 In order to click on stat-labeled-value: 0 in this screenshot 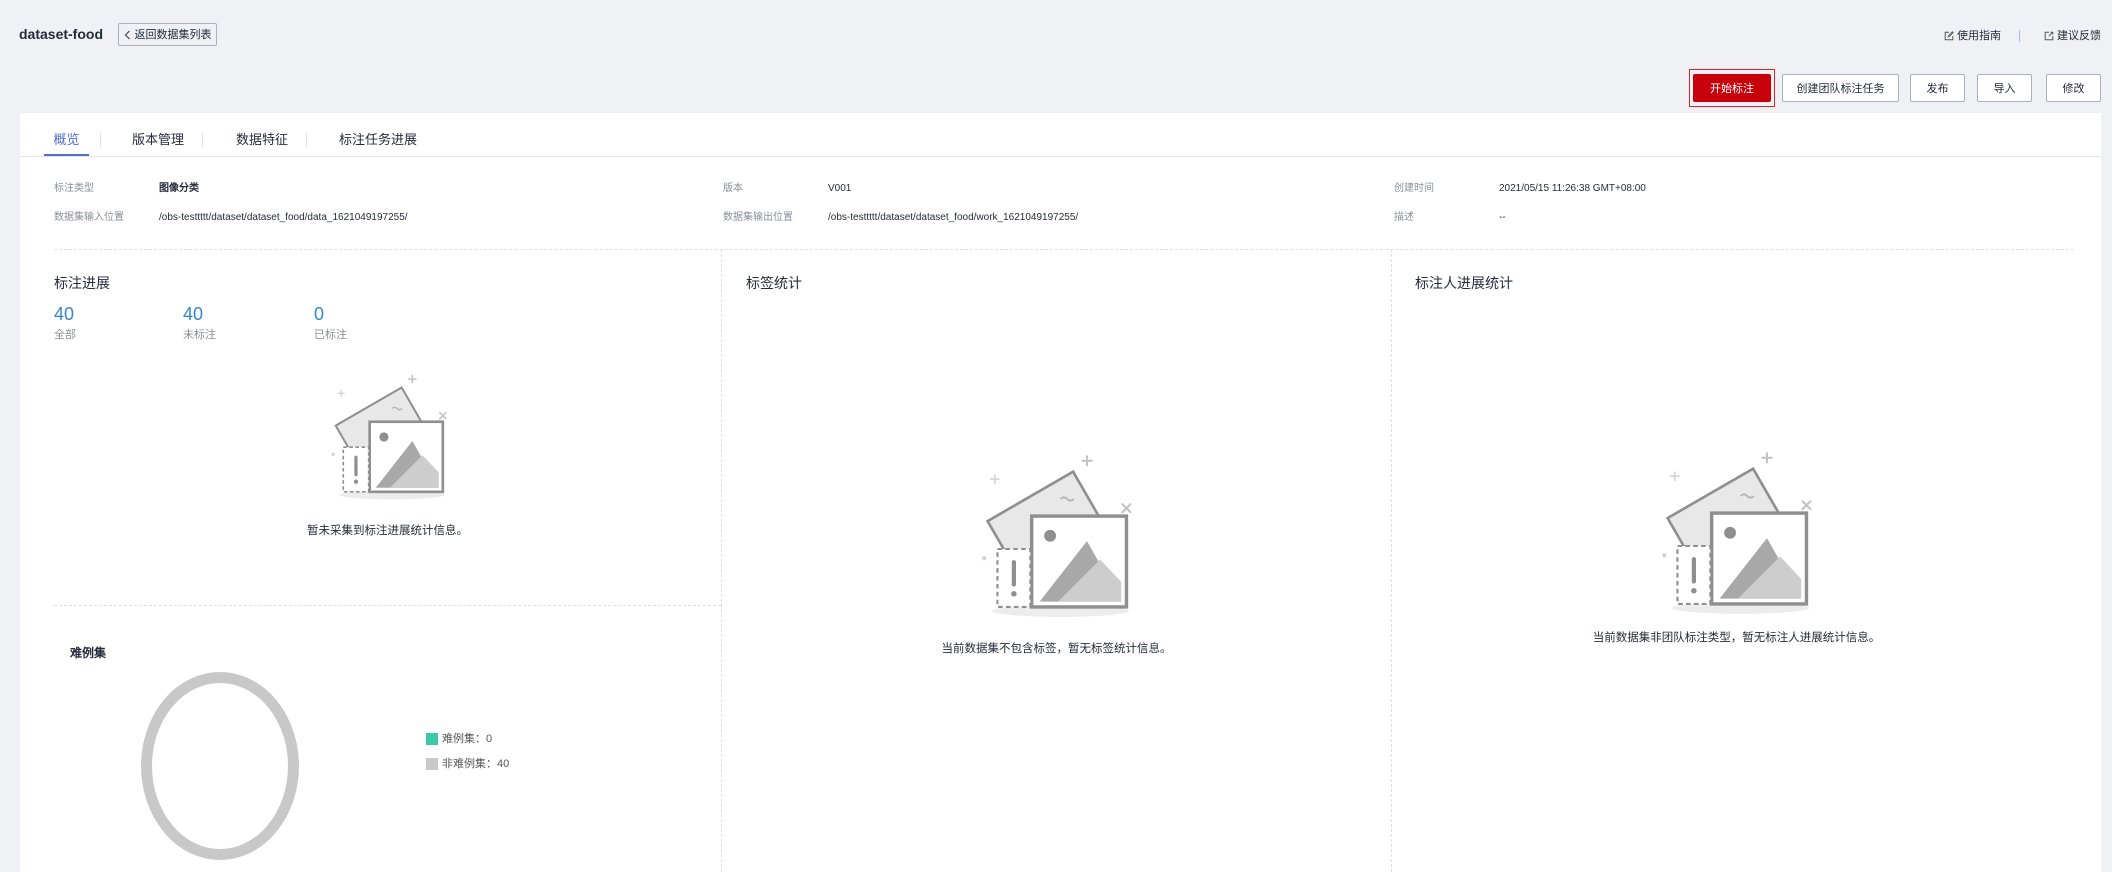, I will do `click(319, 314)`.